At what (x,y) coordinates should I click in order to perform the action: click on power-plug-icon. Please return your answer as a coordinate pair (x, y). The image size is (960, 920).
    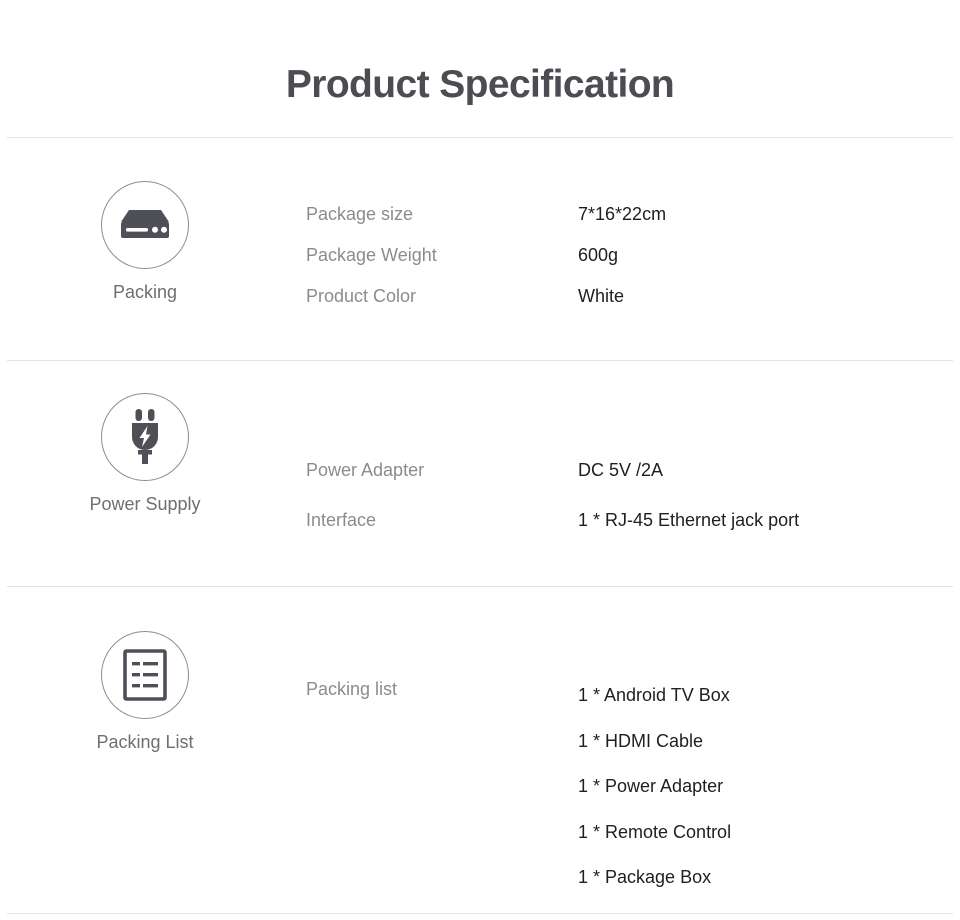
    Looking at the image, I should click on (145, 436).